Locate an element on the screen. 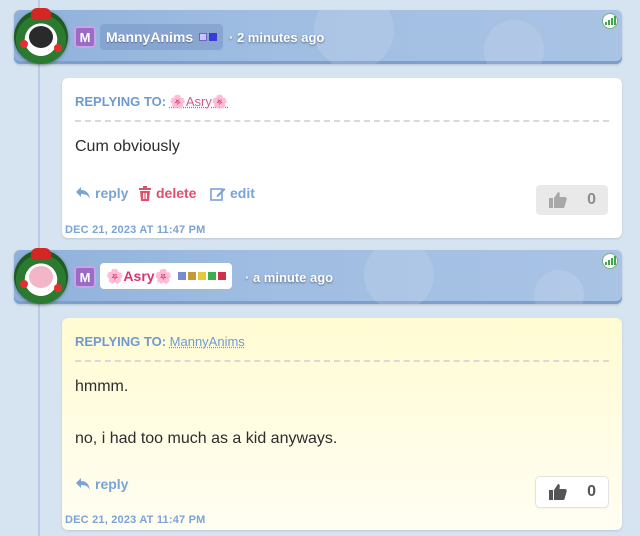 This screenshot has width=640, height=536. trash-icon is located at coordinates (145, 193).